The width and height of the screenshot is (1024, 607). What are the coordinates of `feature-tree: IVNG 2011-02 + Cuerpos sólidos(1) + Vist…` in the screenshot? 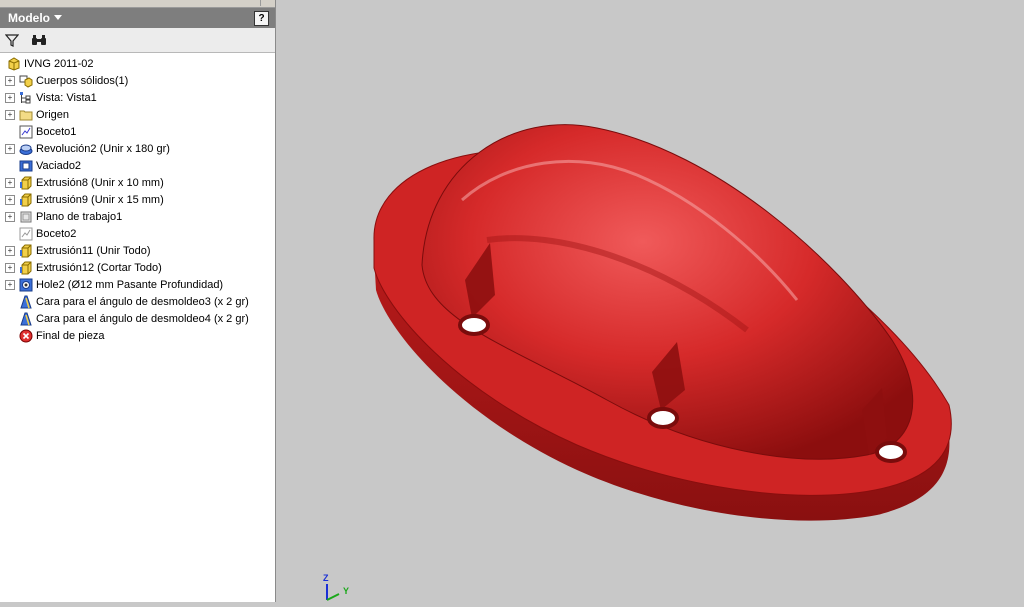 It's located at (137, 198).